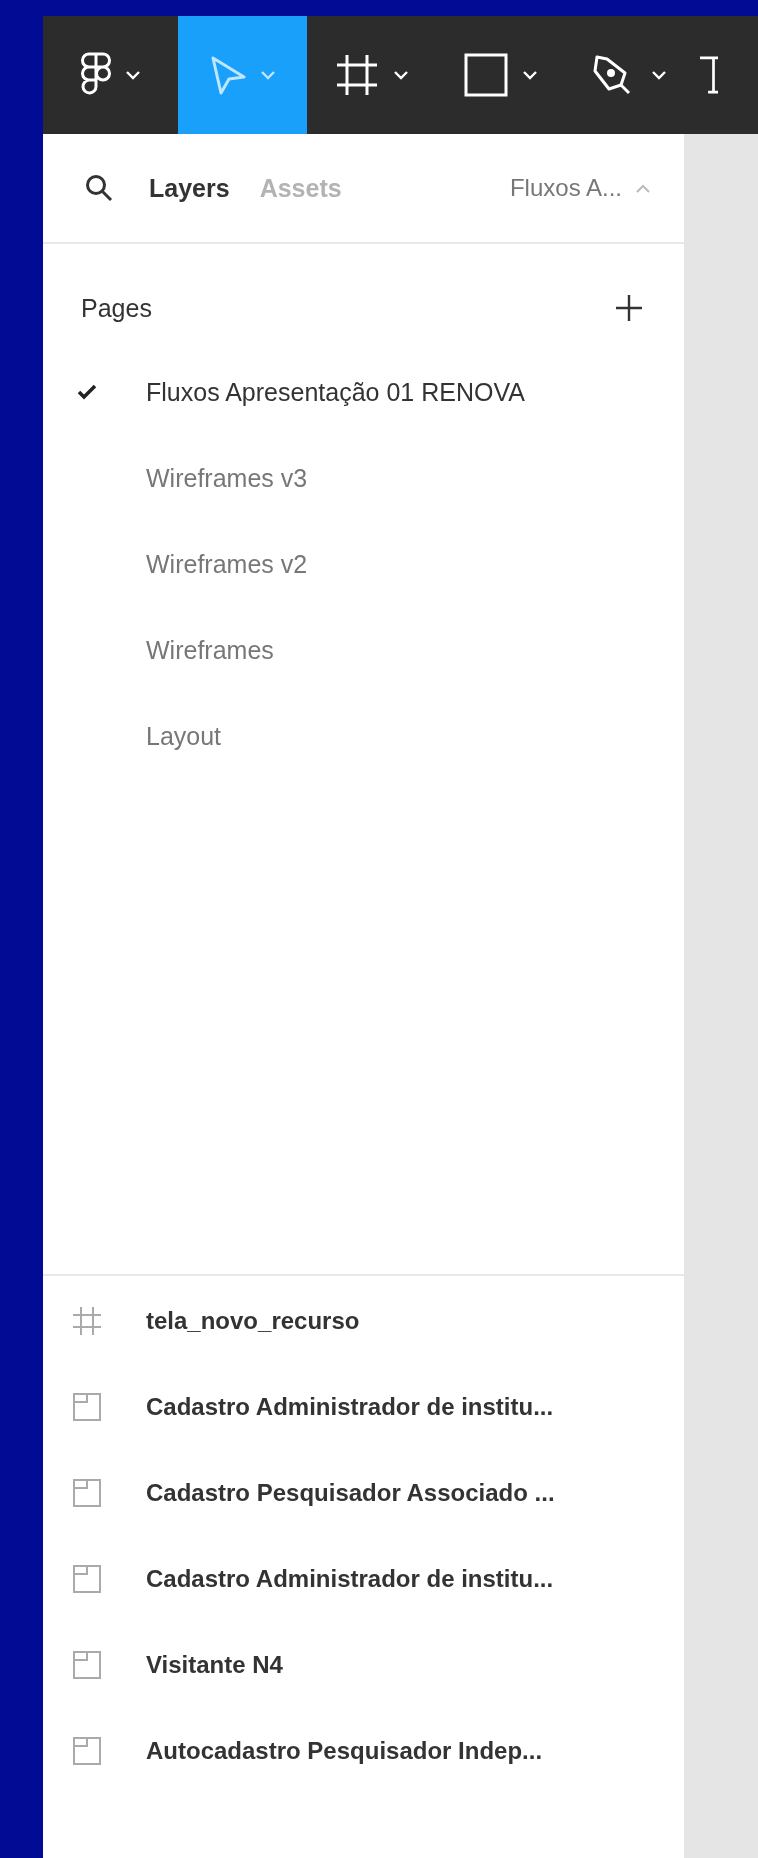 The height and width of the screenshot is (1858, 758). Describe the element at coordinates (363, 392) in the screenshot. I see `page-item: Fluxos Apresentação 01 RENOVA` at that location.